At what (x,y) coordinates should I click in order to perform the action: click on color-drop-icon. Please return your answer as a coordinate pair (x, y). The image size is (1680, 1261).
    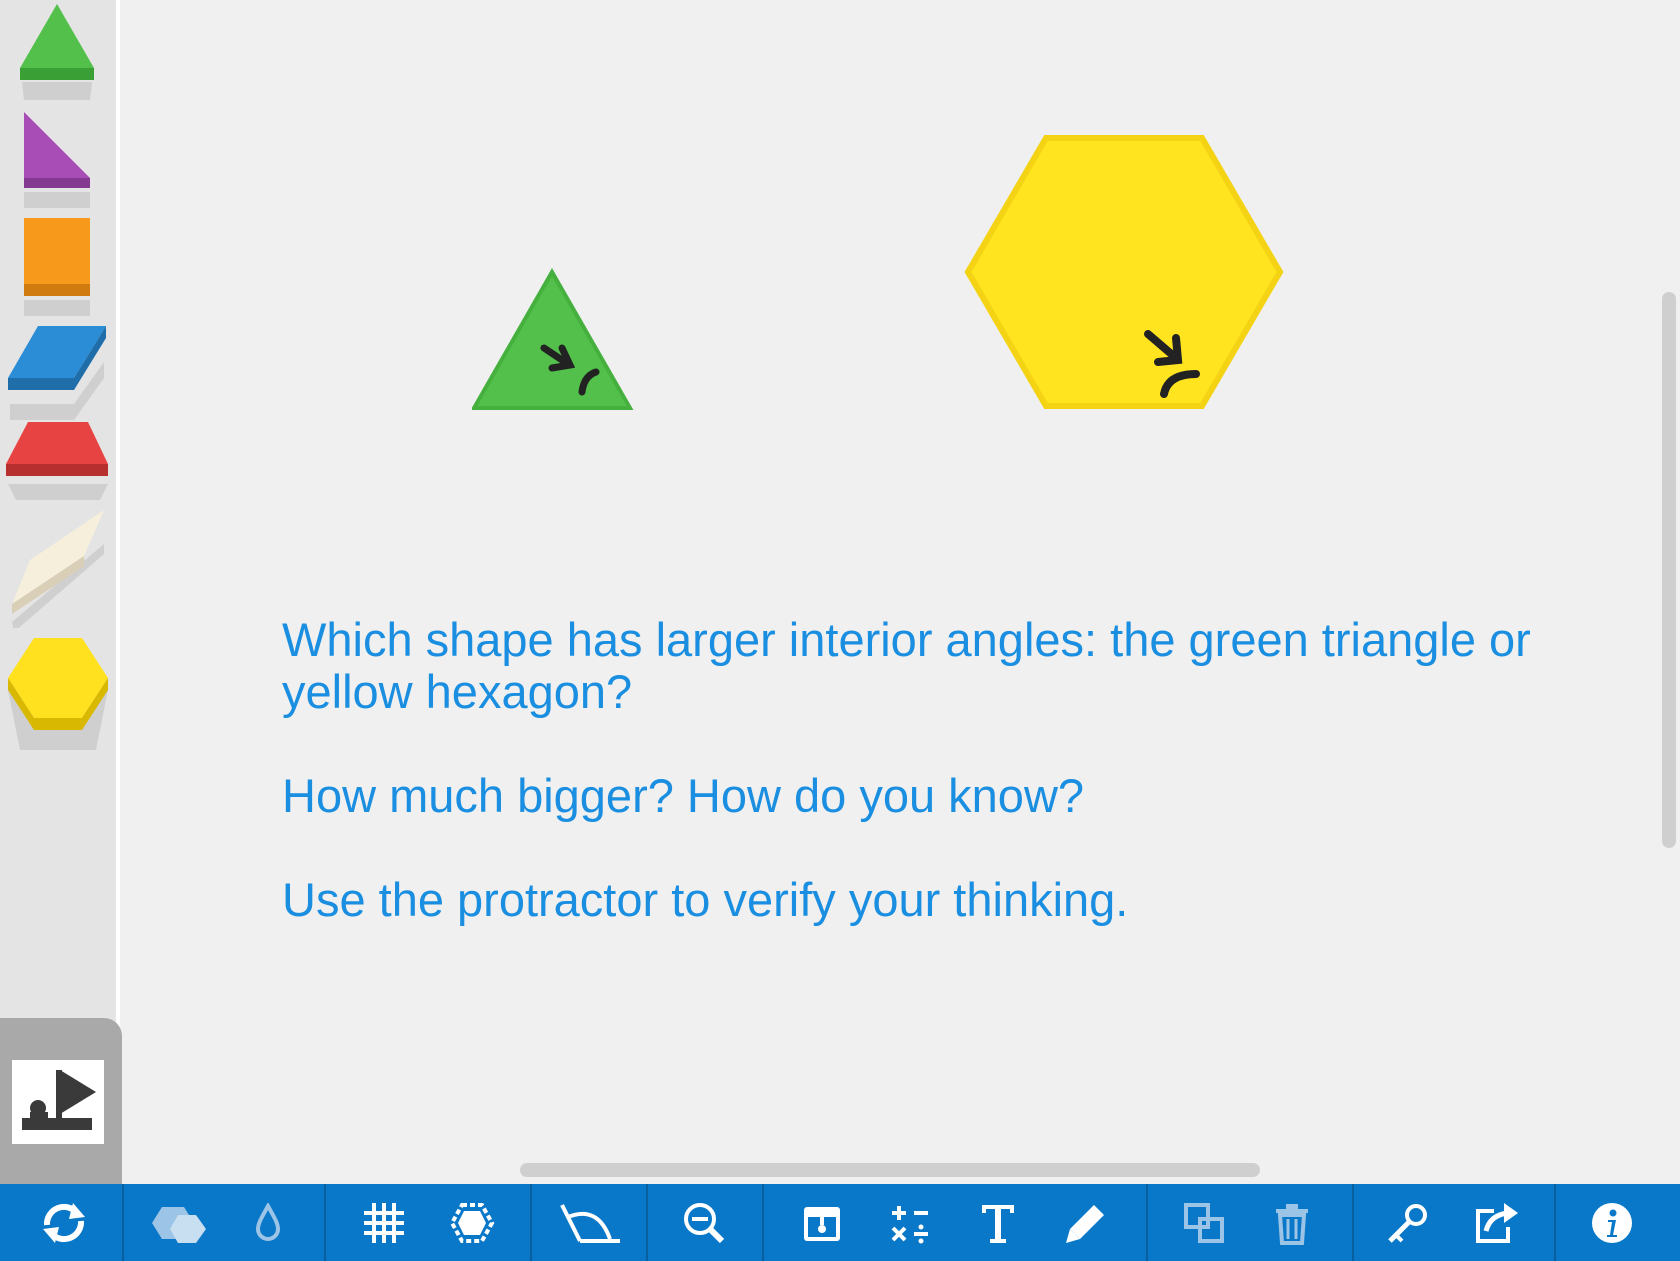
    Looking at the image, I should click on (268, 1221).